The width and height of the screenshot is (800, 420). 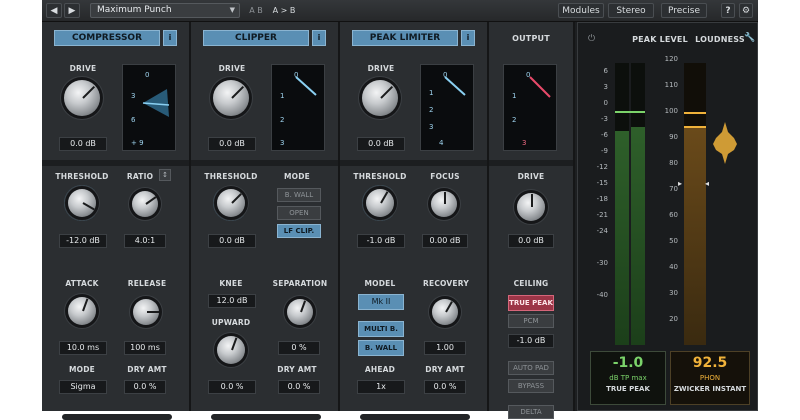 I want to click on compressor-drive-knob, so click(x=82, y=98).